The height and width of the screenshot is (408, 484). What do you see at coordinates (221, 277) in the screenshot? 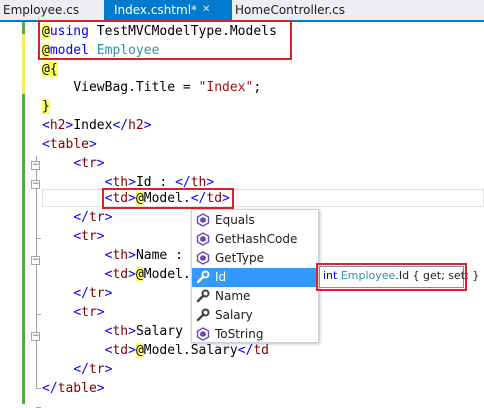
I see `completion-item-label: Id` at bounding box center [221, 277].